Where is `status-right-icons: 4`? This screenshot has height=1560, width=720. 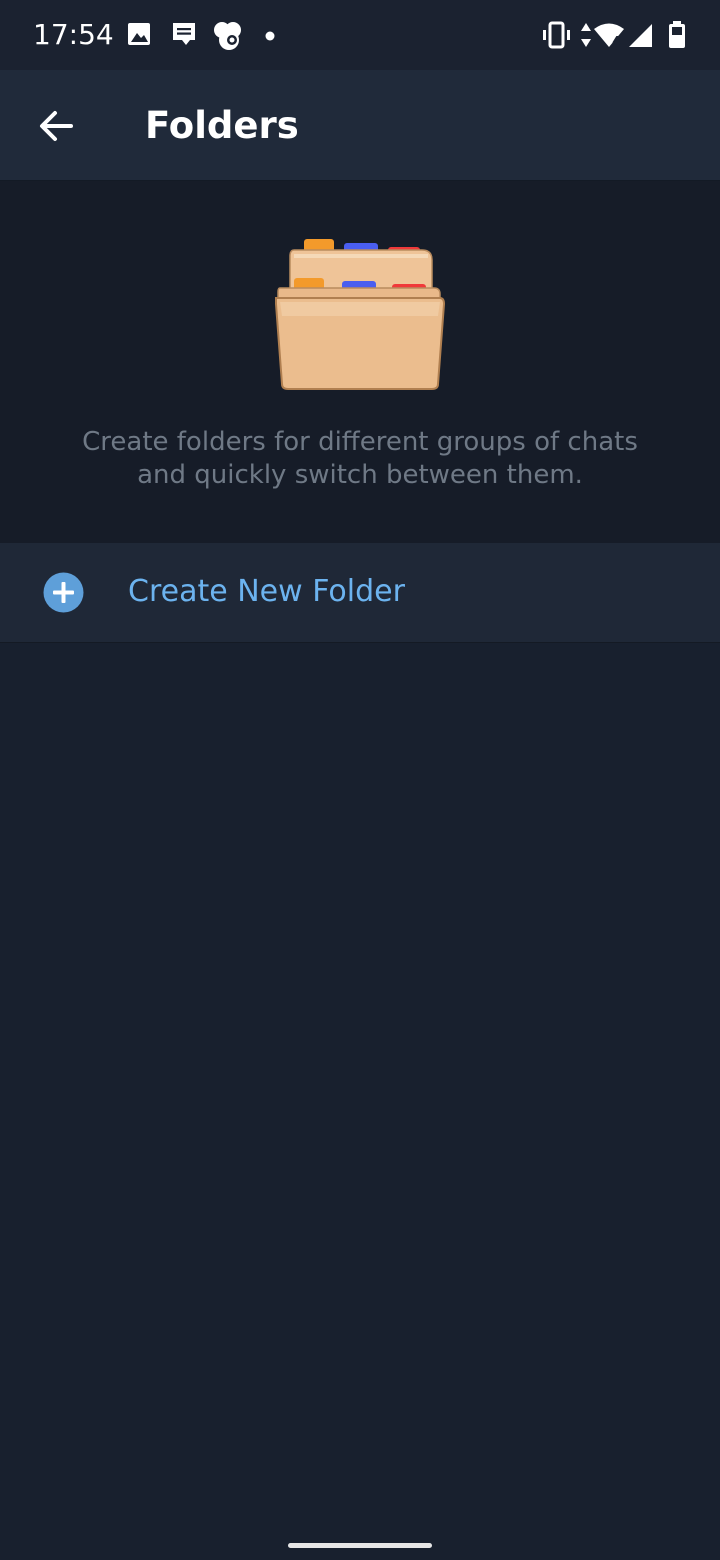 status-right-icons: 4 is located at coordinates (614, 35).